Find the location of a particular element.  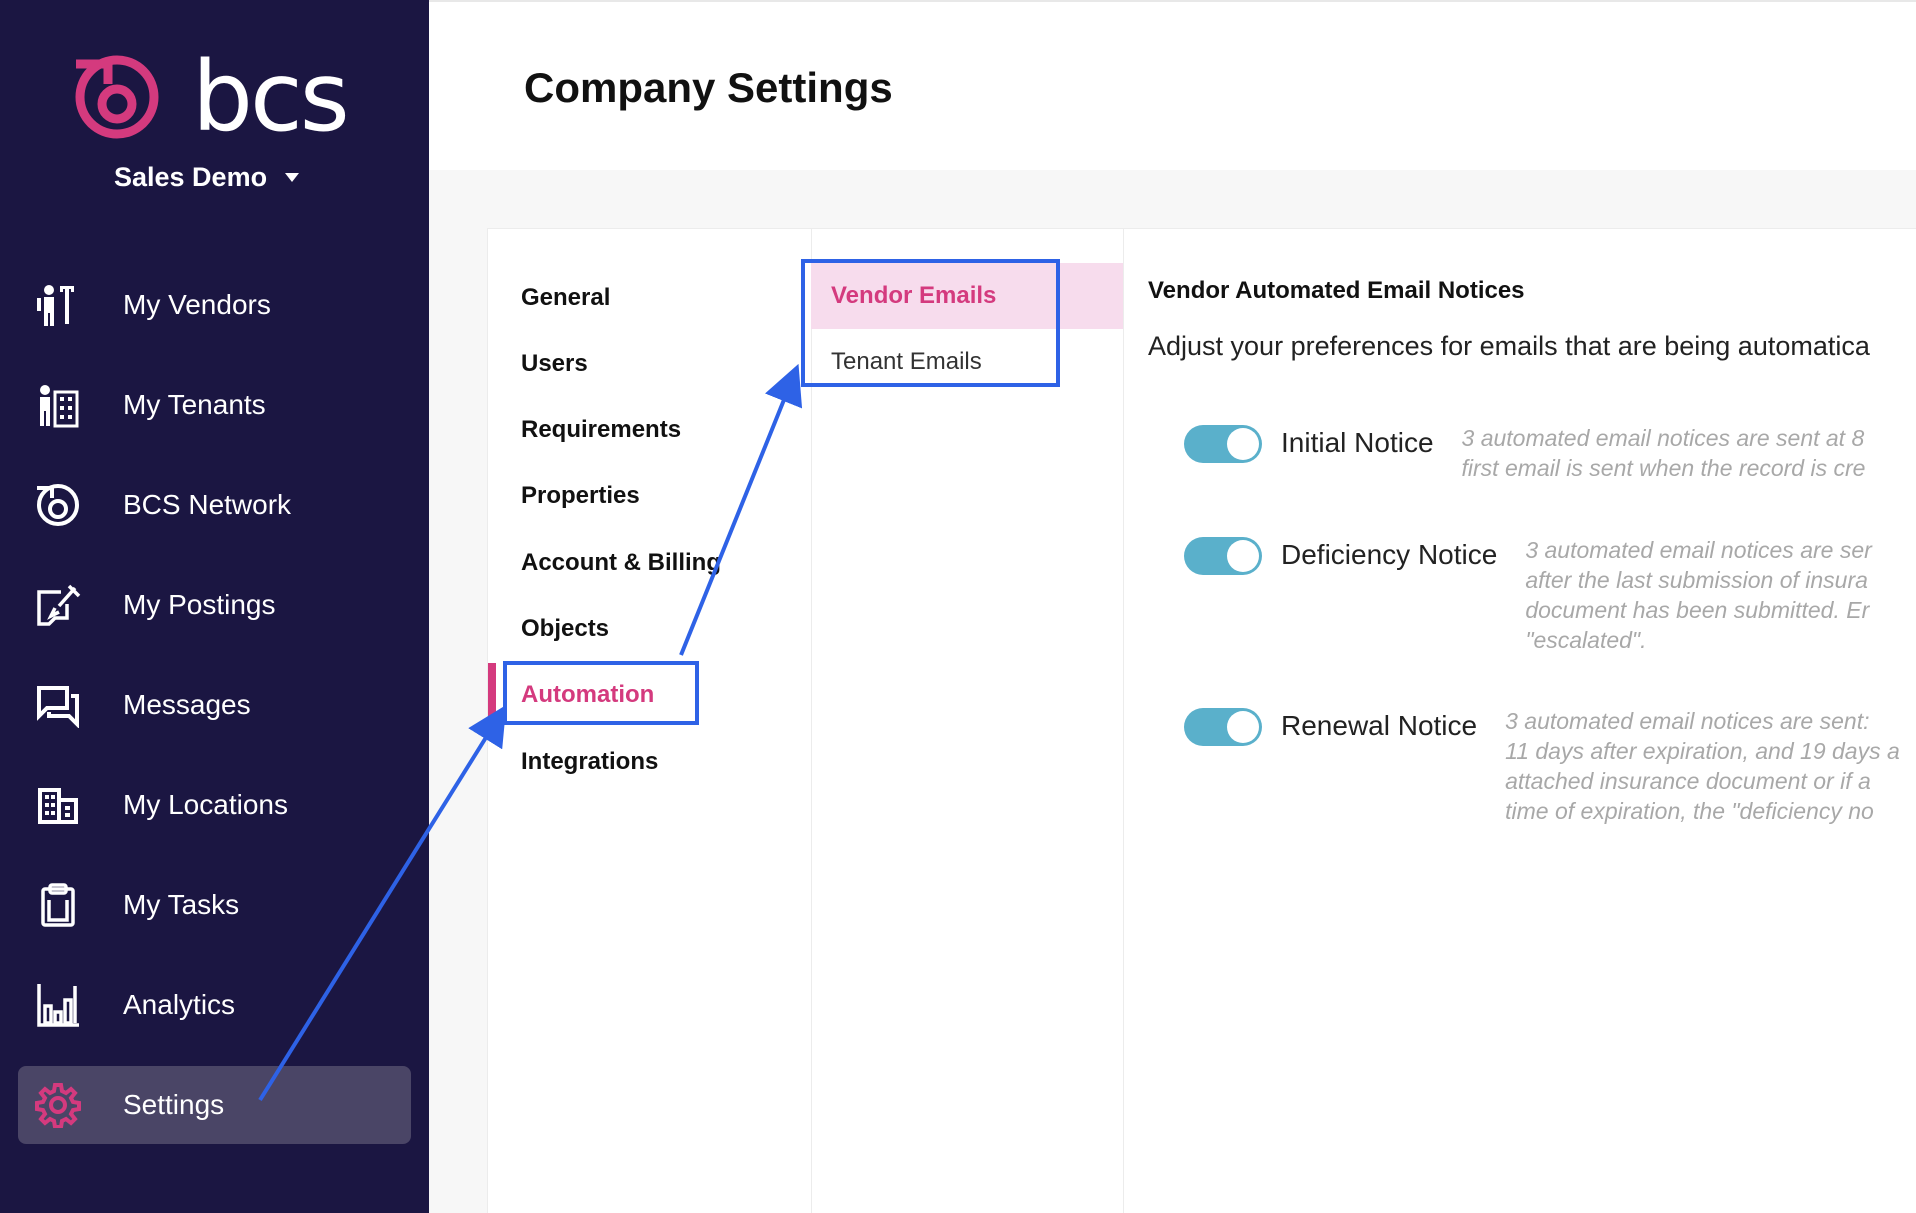

org-name: Sales Demo is located at coordinates (191, 177).